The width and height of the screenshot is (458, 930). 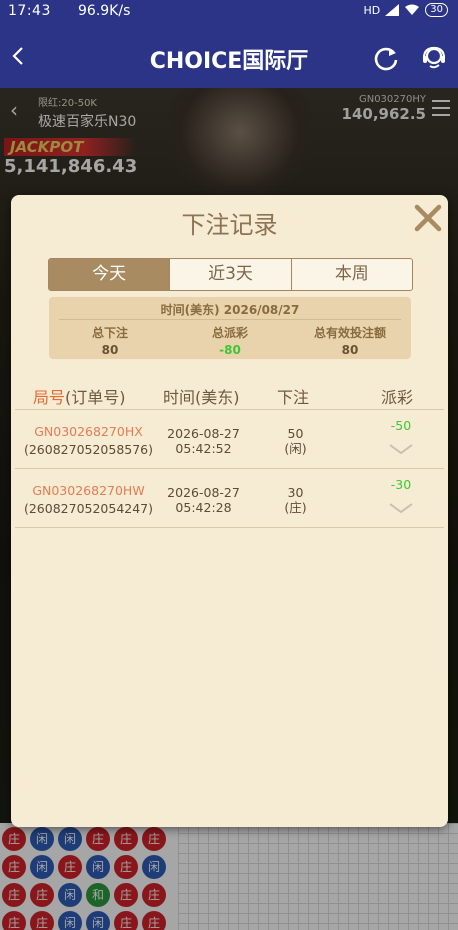 What do you see at coordinates (295, 507) in the screenshot?
I see `bet-side: (庄)` at bounding box center [295, 507].